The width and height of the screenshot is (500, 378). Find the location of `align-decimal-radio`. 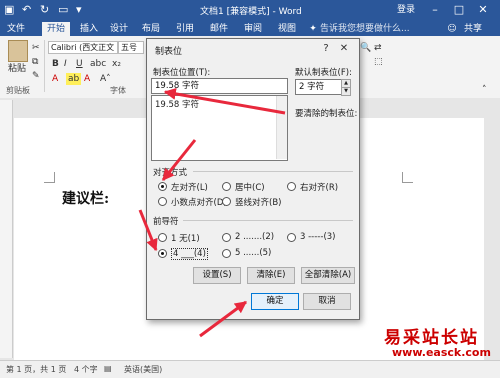

align-decimal-radio is located at coordinates (162, 201).